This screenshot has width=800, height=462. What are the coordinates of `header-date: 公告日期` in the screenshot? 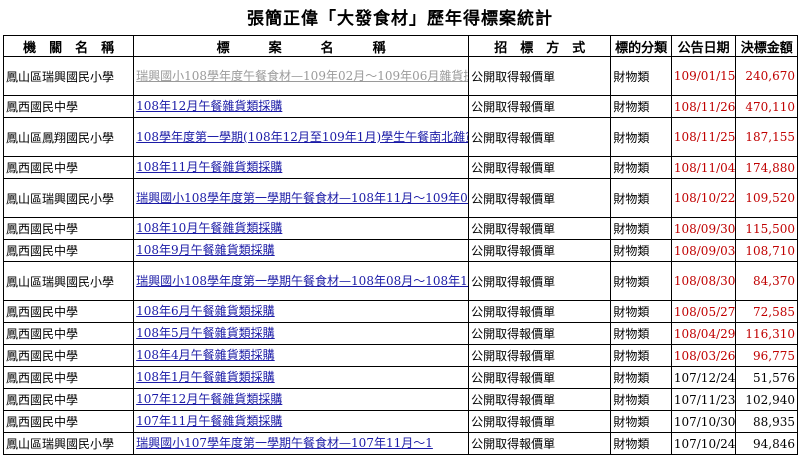 It's located at (703, 46).